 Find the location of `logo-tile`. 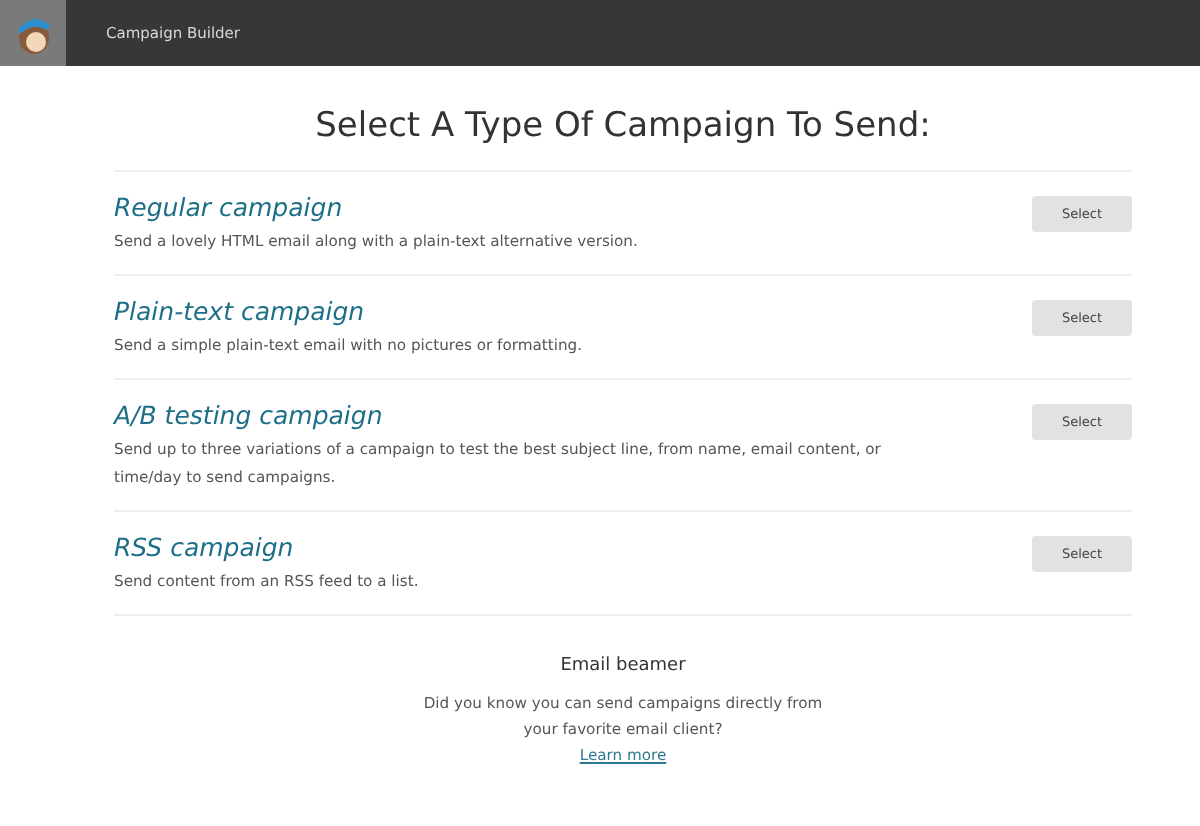

logo-tile is located at coordinates (33, 33).